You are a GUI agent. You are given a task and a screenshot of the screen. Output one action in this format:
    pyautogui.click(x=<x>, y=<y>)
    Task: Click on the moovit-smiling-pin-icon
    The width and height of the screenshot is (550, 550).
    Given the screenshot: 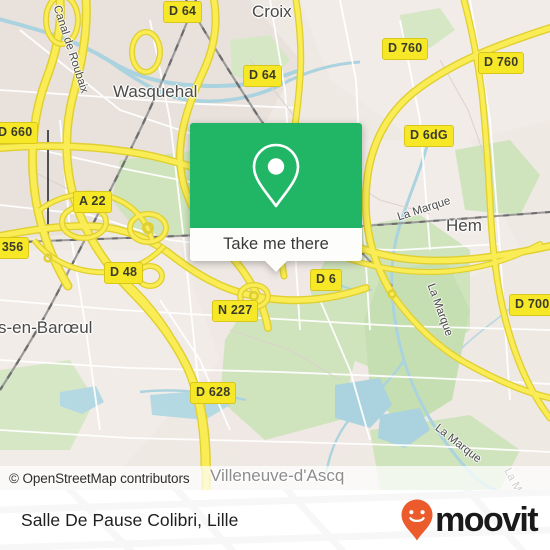 What is the action you would take?
    pyautogui.click(x=417, y=520)
    